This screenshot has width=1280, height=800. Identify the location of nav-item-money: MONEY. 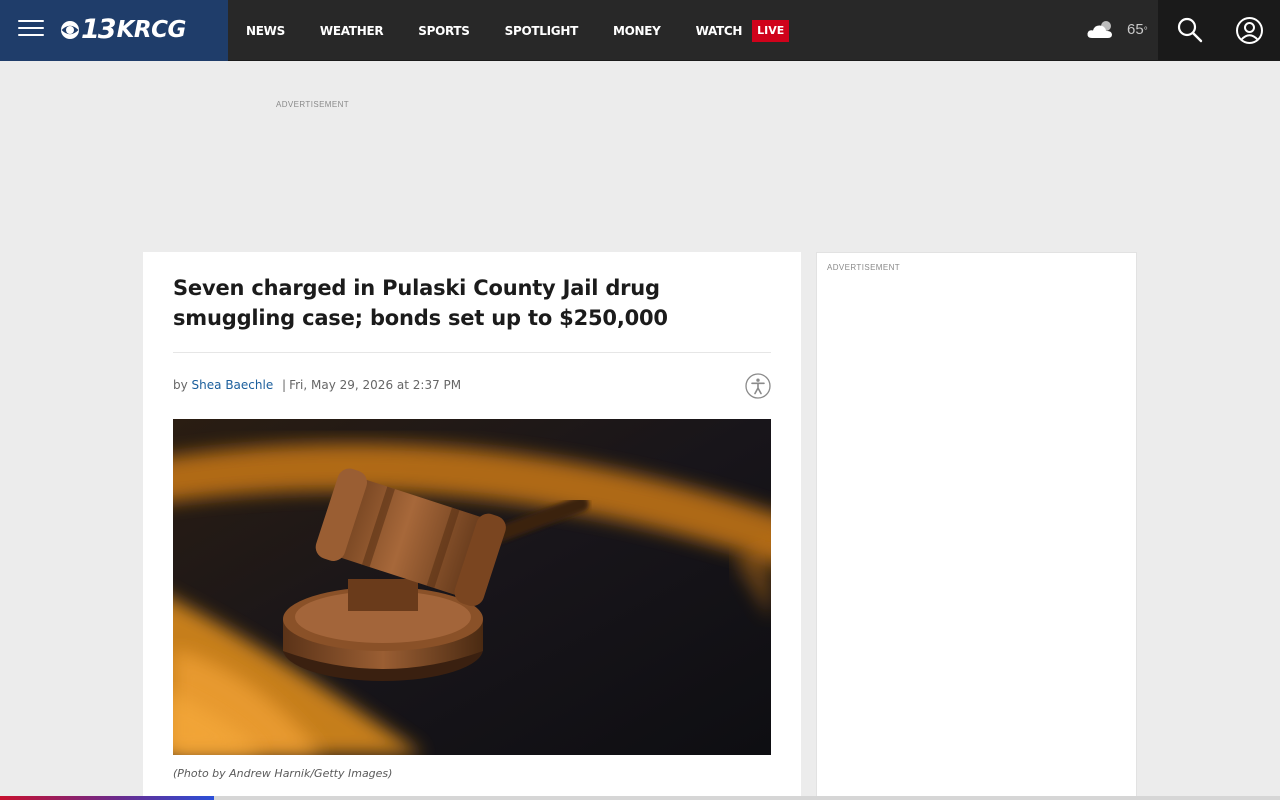
(637, 31).